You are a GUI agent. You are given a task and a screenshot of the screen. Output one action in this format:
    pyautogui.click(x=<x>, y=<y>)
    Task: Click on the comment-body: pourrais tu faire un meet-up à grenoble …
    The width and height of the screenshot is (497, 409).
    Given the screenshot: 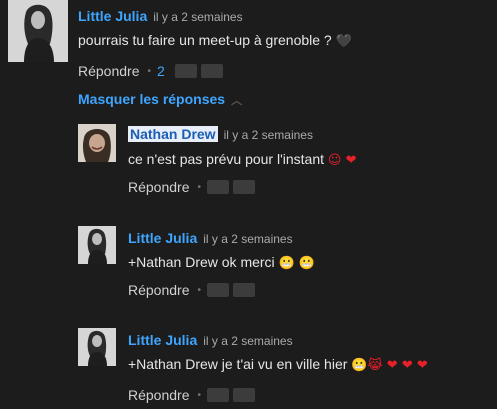 What is the action you would take?
    pyautogui.click(x=205, y=40)
    